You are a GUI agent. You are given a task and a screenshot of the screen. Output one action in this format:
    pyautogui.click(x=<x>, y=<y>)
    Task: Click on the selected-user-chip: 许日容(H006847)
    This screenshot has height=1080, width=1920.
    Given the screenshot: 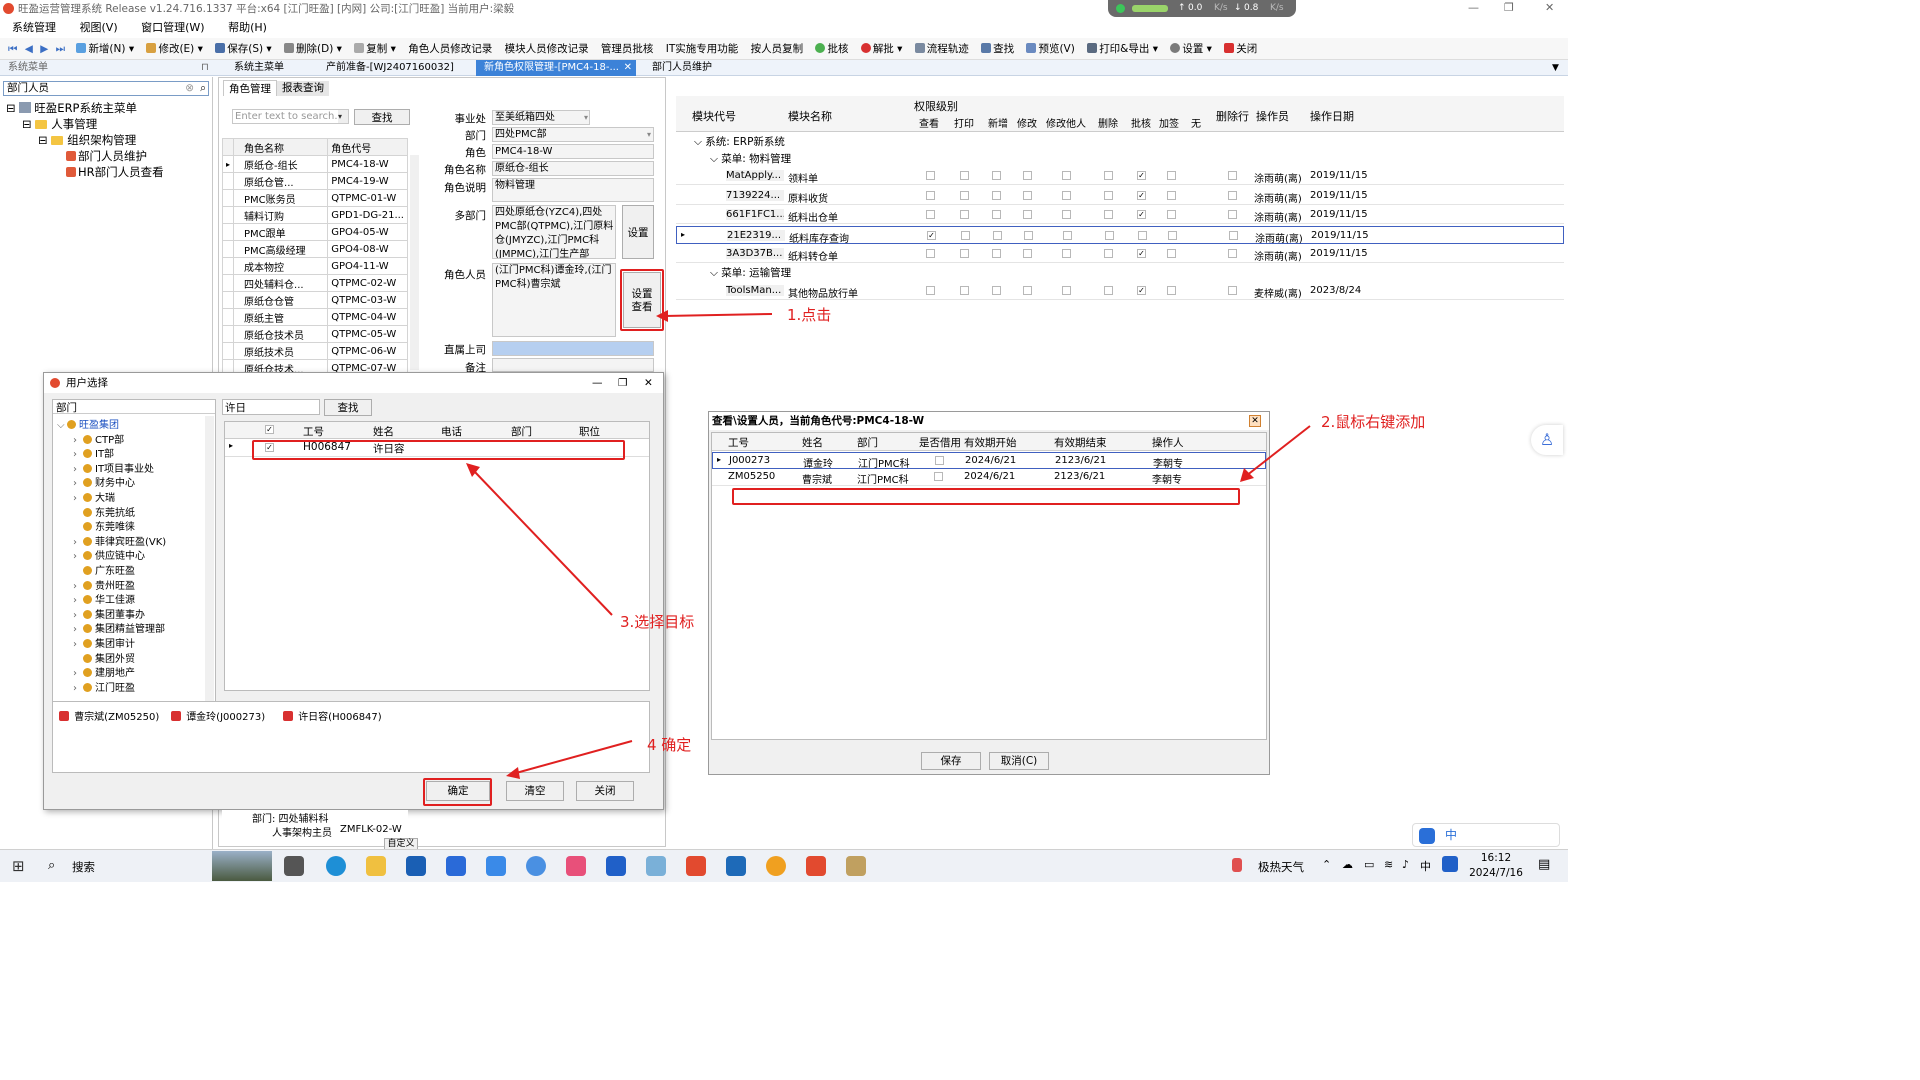 What is the action you would take?
    pyautogui.click(x=332, y=715)
    